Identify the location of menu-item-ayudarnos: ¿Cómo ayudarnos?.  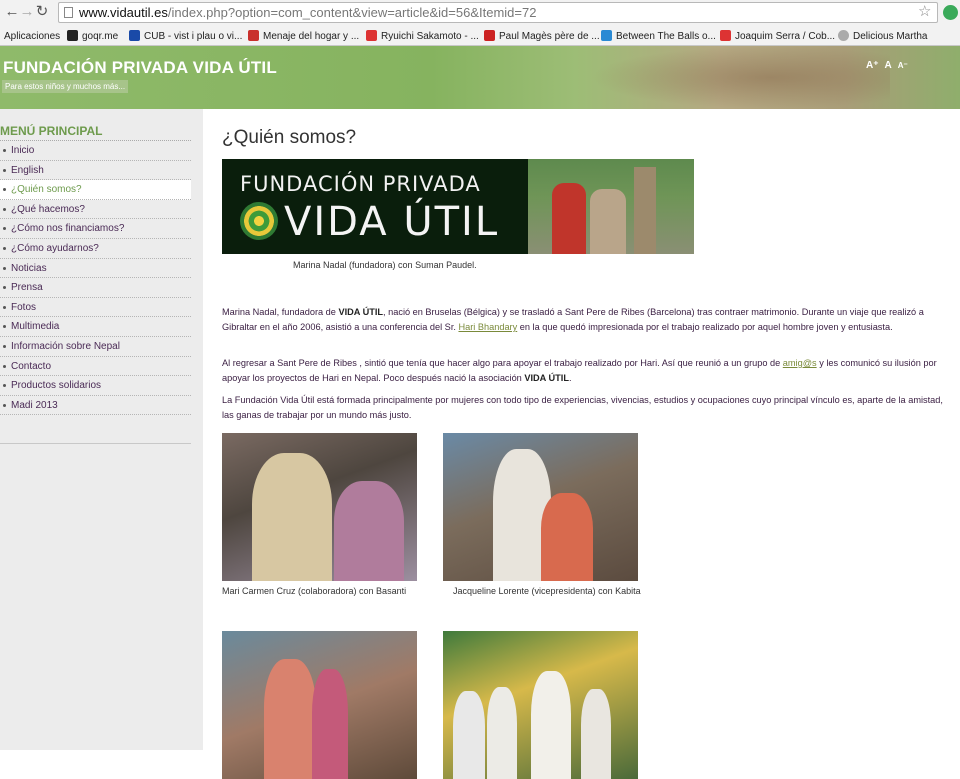
(95, 249).